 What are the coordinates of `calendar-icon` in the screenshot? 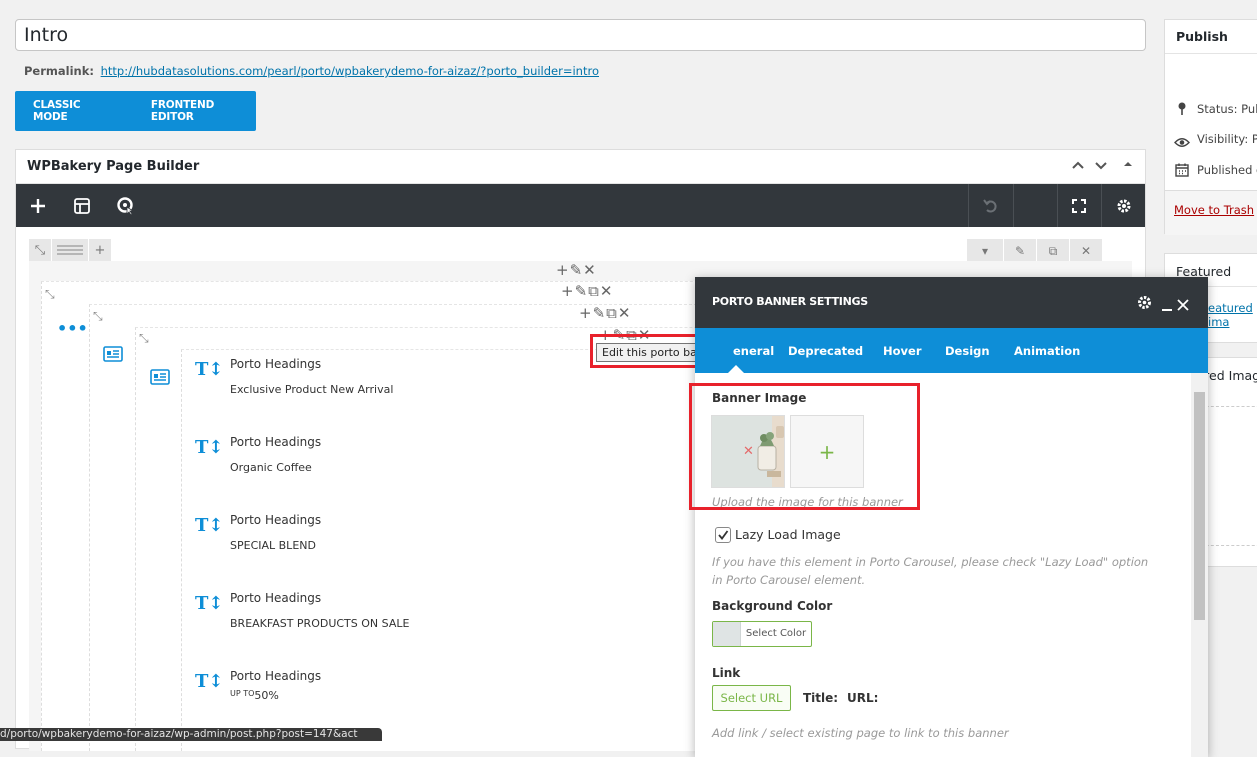 It's located at (1182, 171).